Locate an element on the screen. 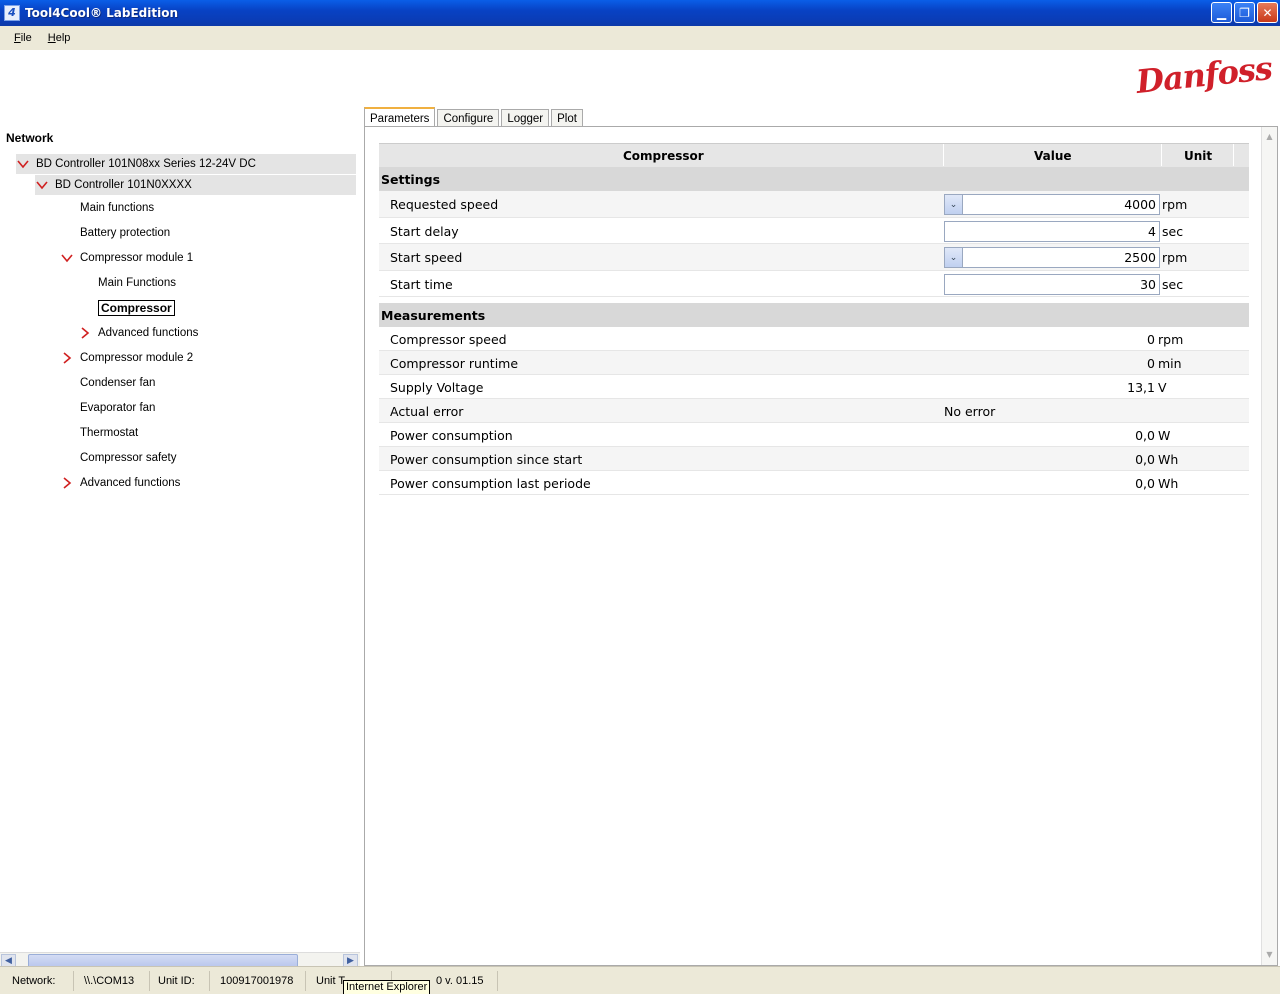 The image size is (1280, 994). tree-item: Battery protection is located at coordinates (115, 233).